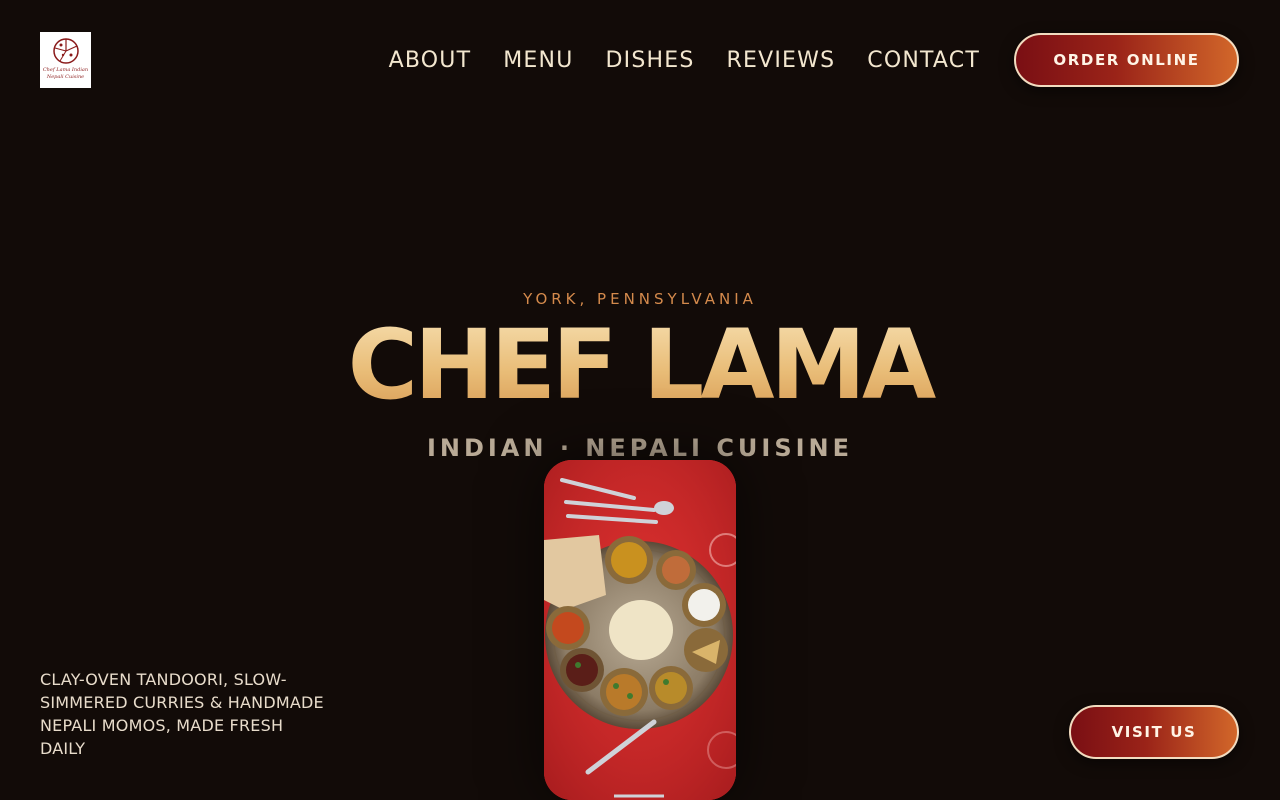 The width and height of the screenshot is (1280, 800). I want to click on thali-plate-photo, so click(640, 630).